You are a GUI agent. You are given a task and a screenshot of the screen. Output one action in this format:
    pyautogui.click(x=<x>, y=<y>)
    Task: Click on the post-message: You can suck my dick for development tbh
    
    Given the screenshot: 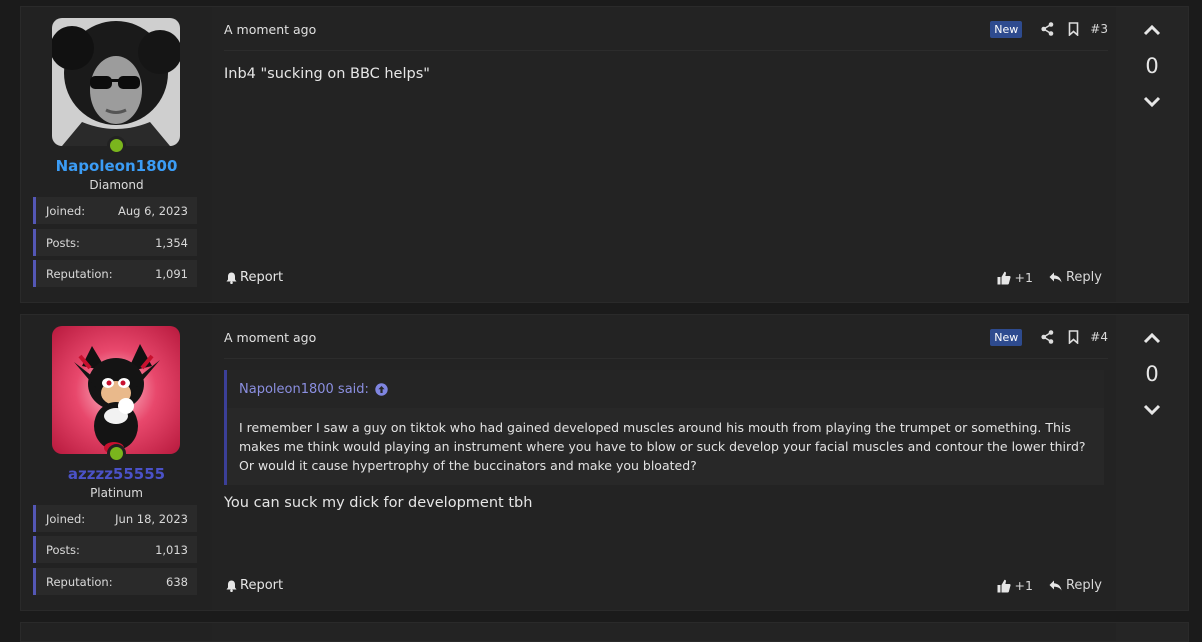 What is the action you would take?
    pyautogui.click(x=378, y=503)
    